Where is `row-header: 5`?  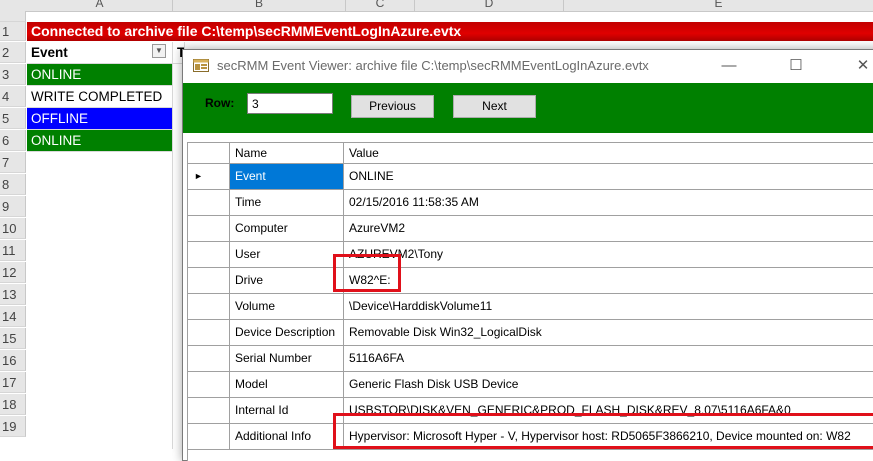 row-header: 5 is located at coordinates (13, 118).